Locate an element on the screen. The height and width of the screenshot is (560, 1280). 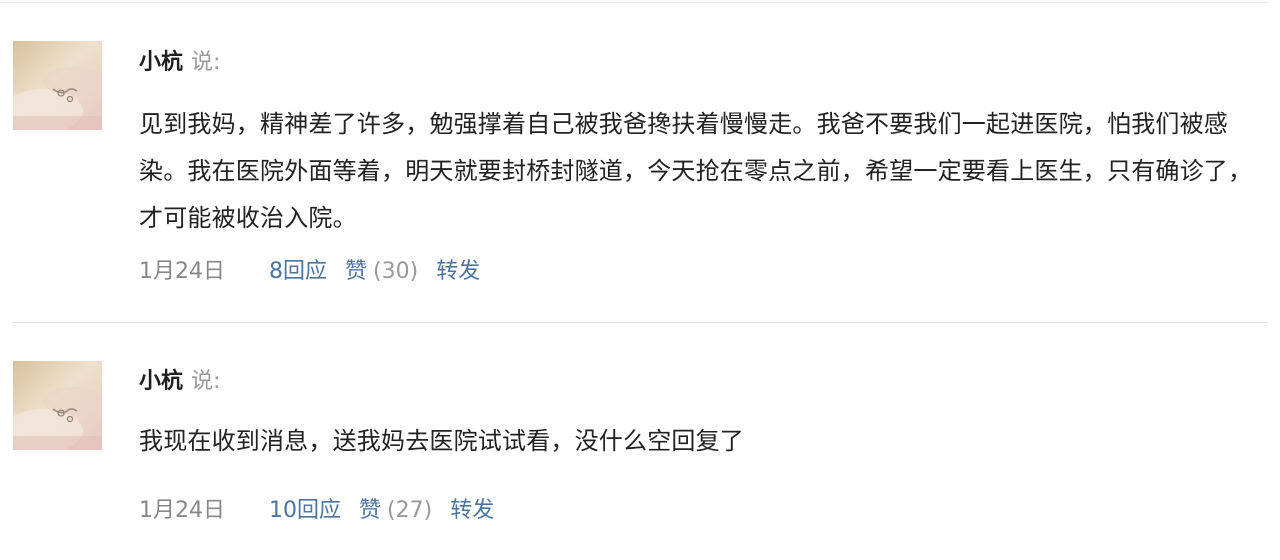
comment-meta: 1月24日 10回应赞 (27) 转发 is located at coordinates (316, 511).